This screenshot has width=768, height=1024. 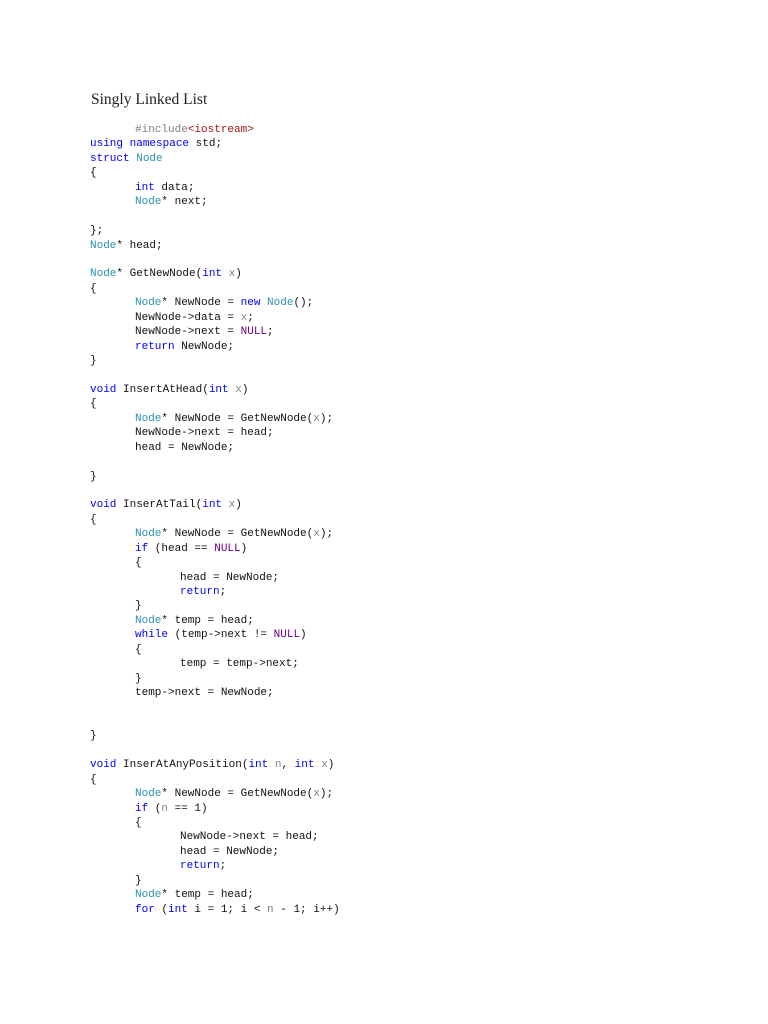 What do you see at coordinates (159, 505) in the screenshot?
I see `code-token: InserAtTail(` at bounding box center [159, 505].